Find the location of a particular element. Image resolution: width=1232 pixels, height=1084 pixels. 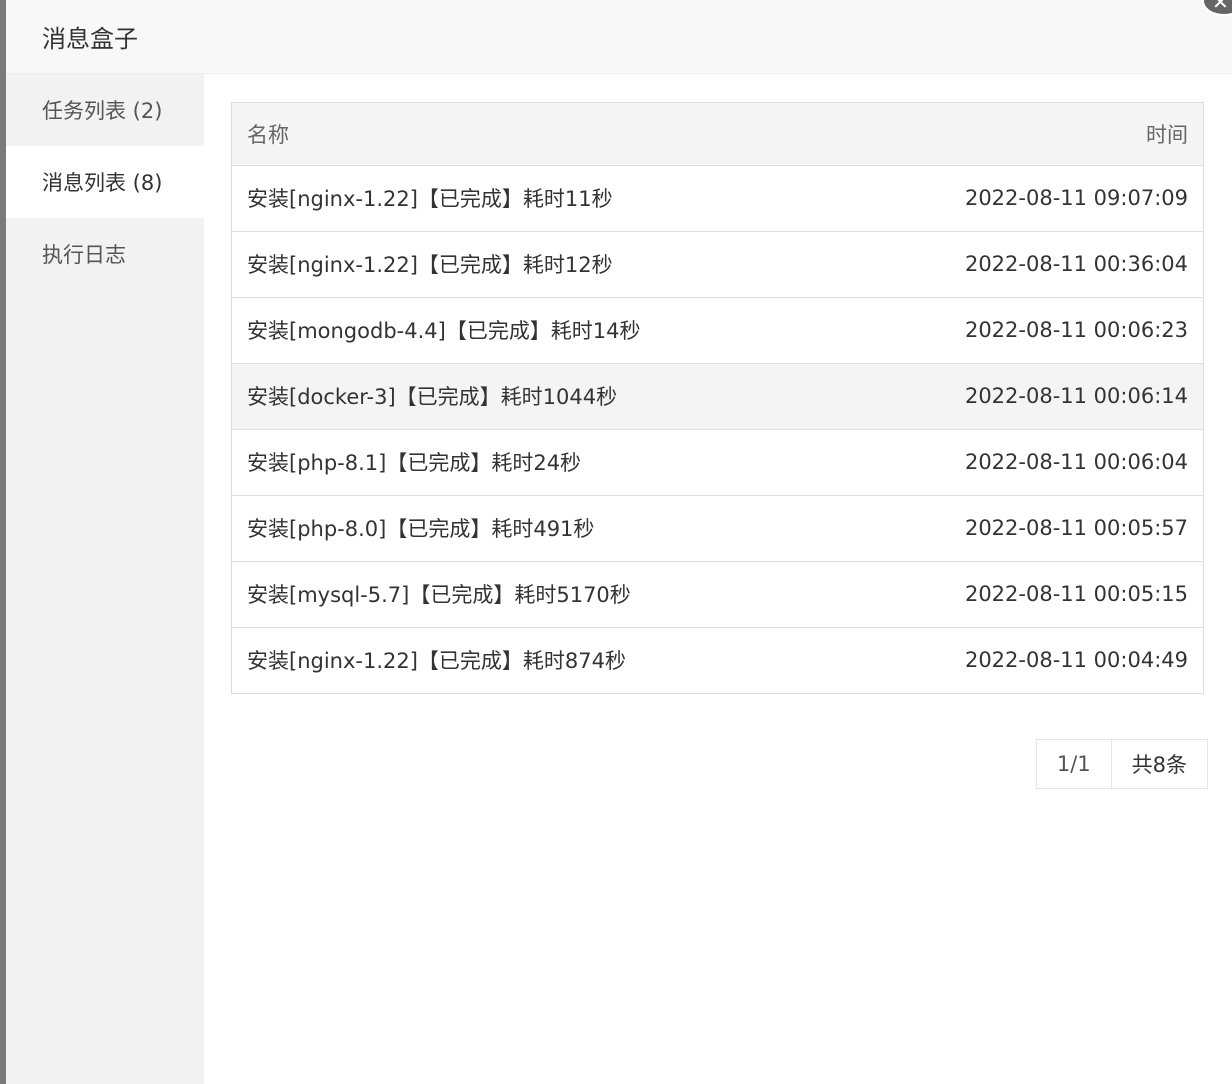

sidebar-item-task-list: 任务列表 (2) is located at coordinates (105, 110).